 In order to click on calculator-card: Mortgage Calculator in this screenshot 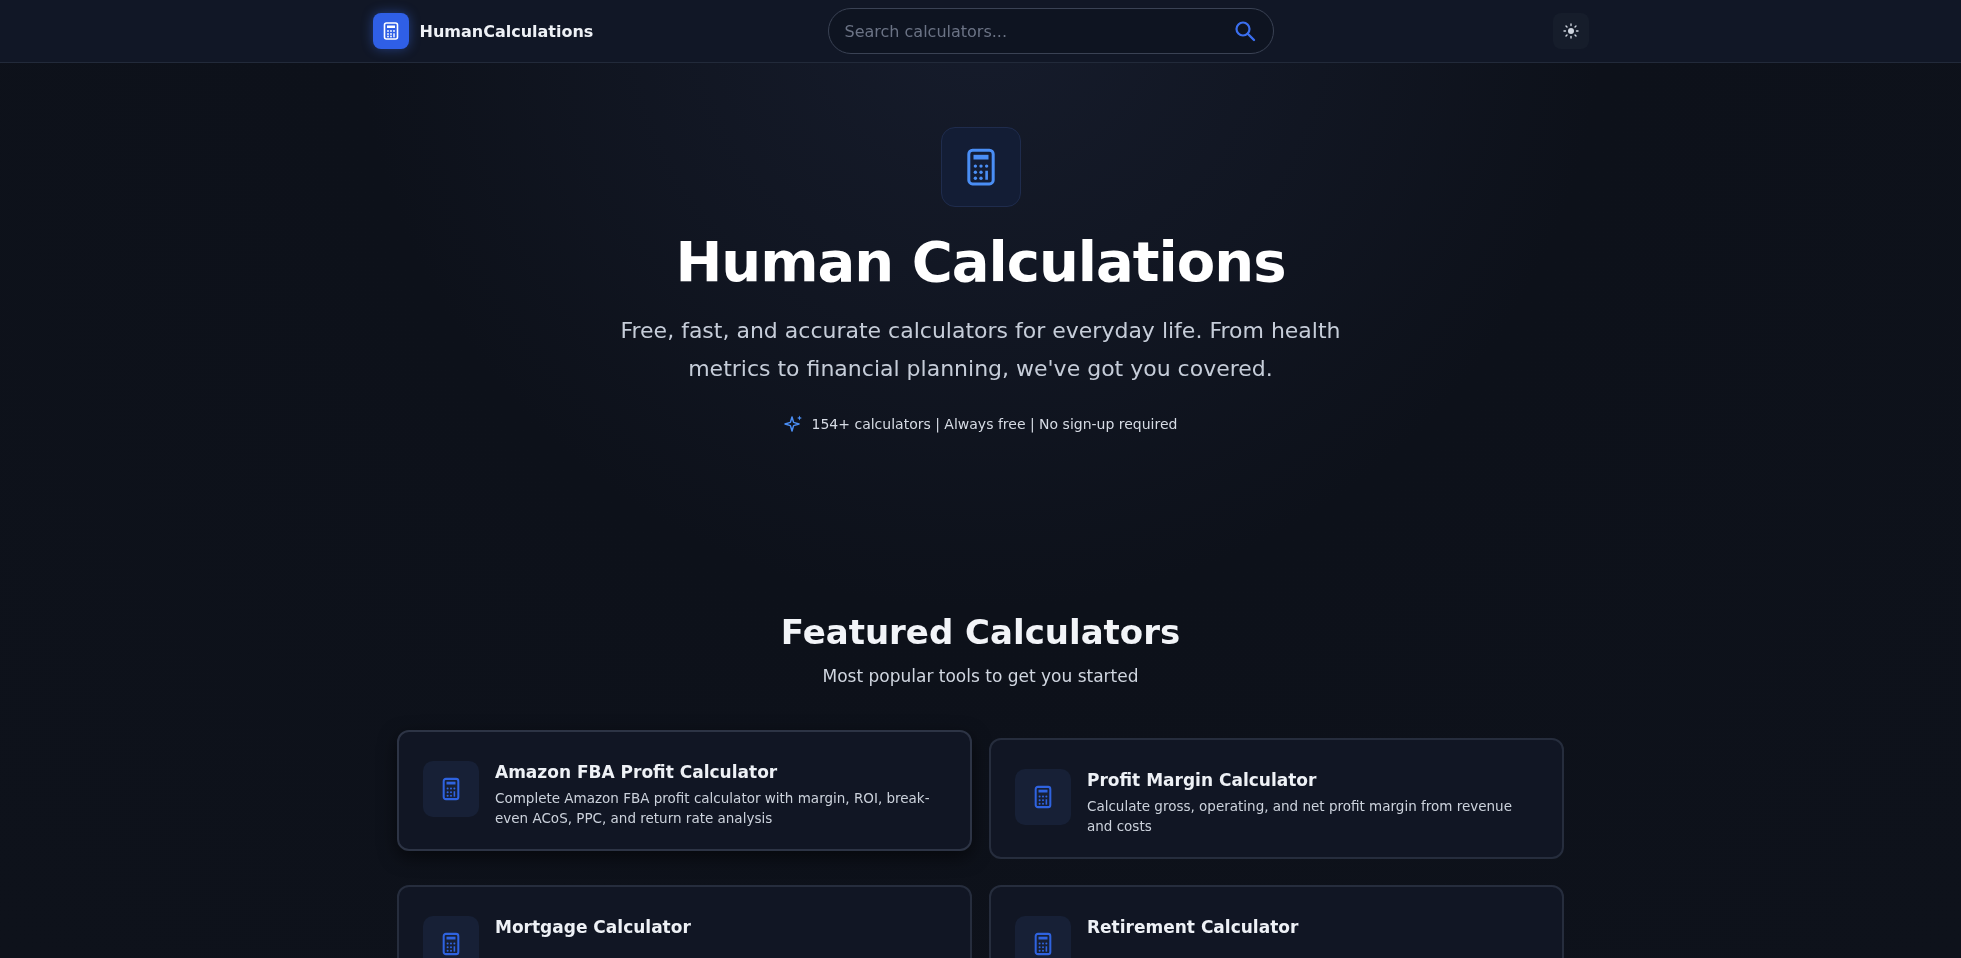, I will do `click(684, 921)`.